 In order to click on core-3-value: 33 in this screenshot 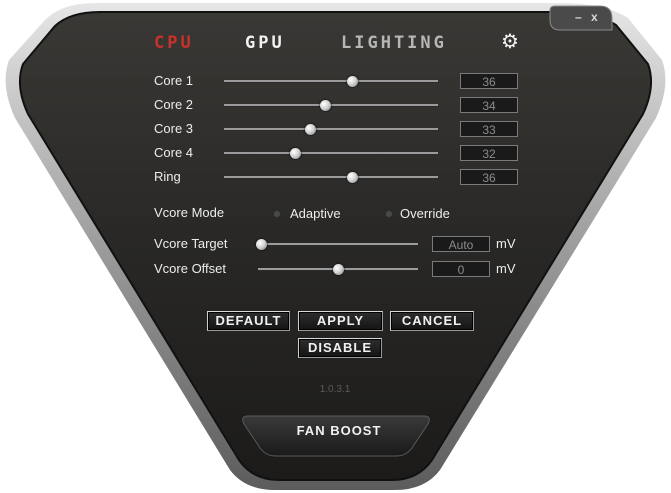, I will do `click(489, 129)`.